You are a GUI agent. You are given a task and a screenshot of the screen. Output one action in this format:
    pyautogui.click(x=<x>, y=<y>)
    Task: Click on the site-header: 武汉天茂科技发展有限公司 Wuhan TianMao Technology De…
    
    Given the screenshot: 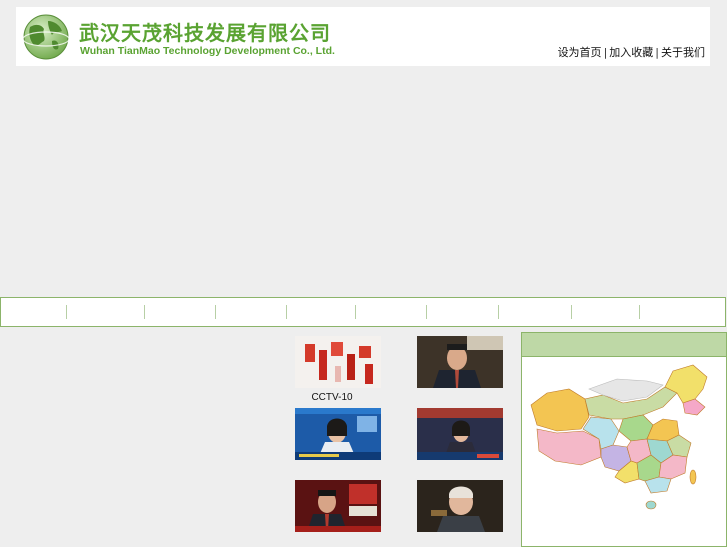 What is the action you would take?
    pyautogui.click(x=363, y=36)
    